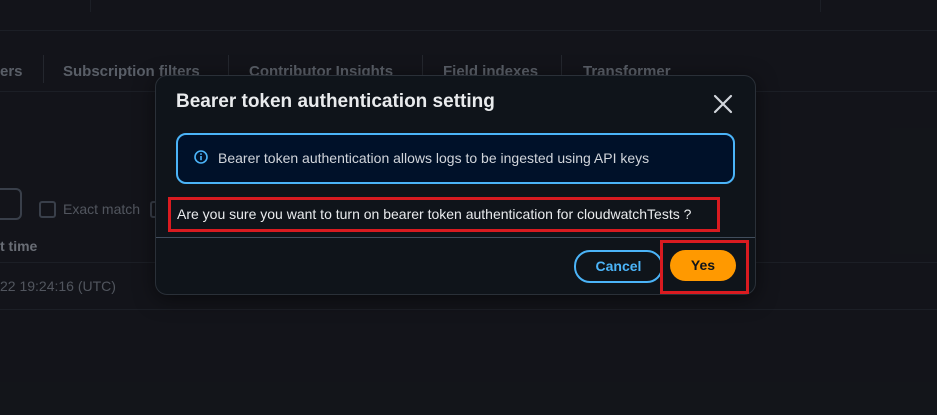 The image size is (937, 415). I want to click on dialog-title: Bearer token authentication setting, so click(335, 101).